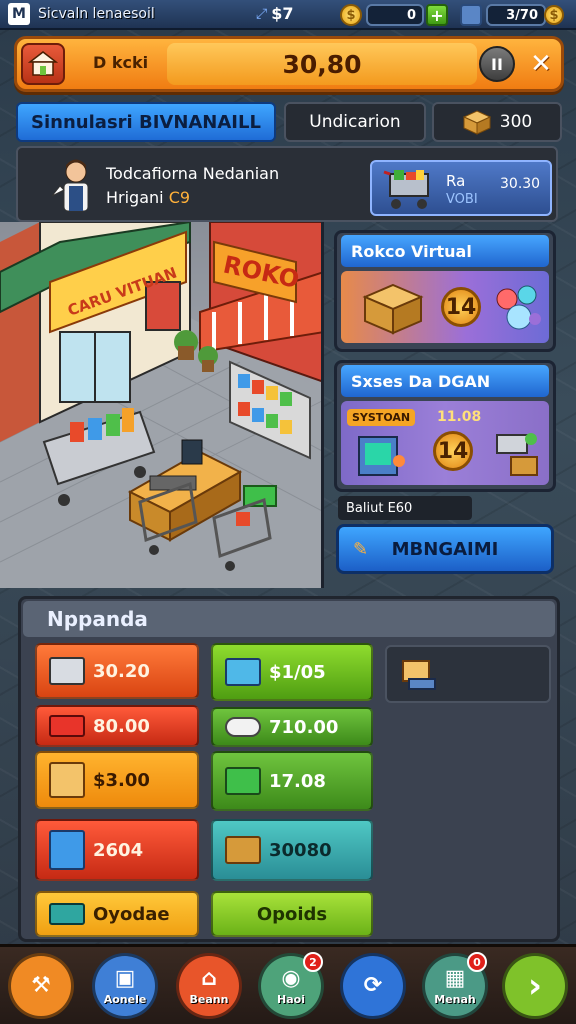 This screenshot has width=576, height=1024. Describe the element at coordinates (125, 999) in the screenshot. I see `nav-aonele-label: Aonele` at that location.